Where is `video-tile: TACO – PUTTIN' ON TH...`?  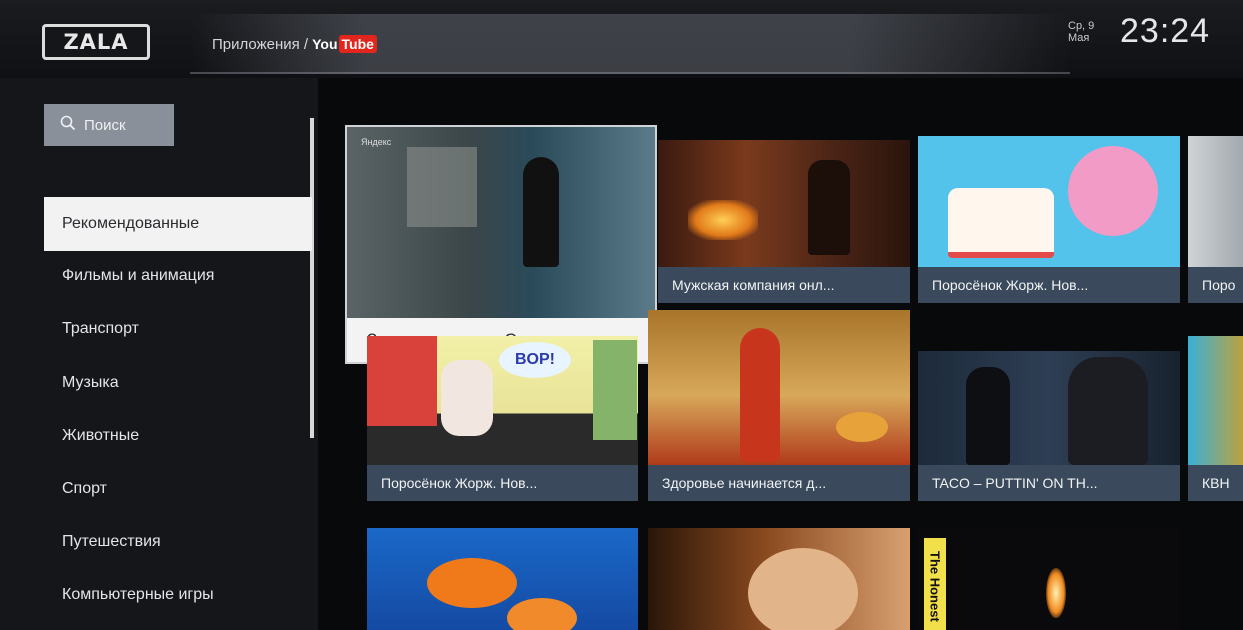 video-tile: TACO – PUTTIN' ON TH... is located at coordinates (1049, 426).